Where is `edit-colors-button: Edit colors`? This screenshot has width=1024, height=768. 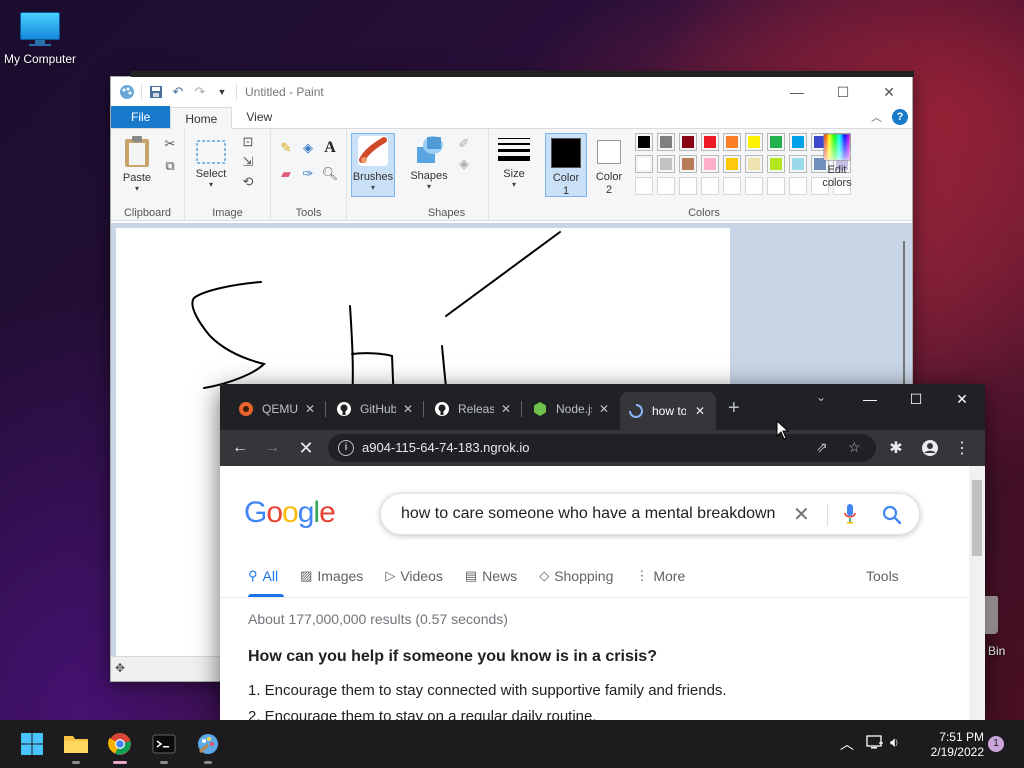 edit-colors-button: Edit colors is located at coordinates (837, 161).